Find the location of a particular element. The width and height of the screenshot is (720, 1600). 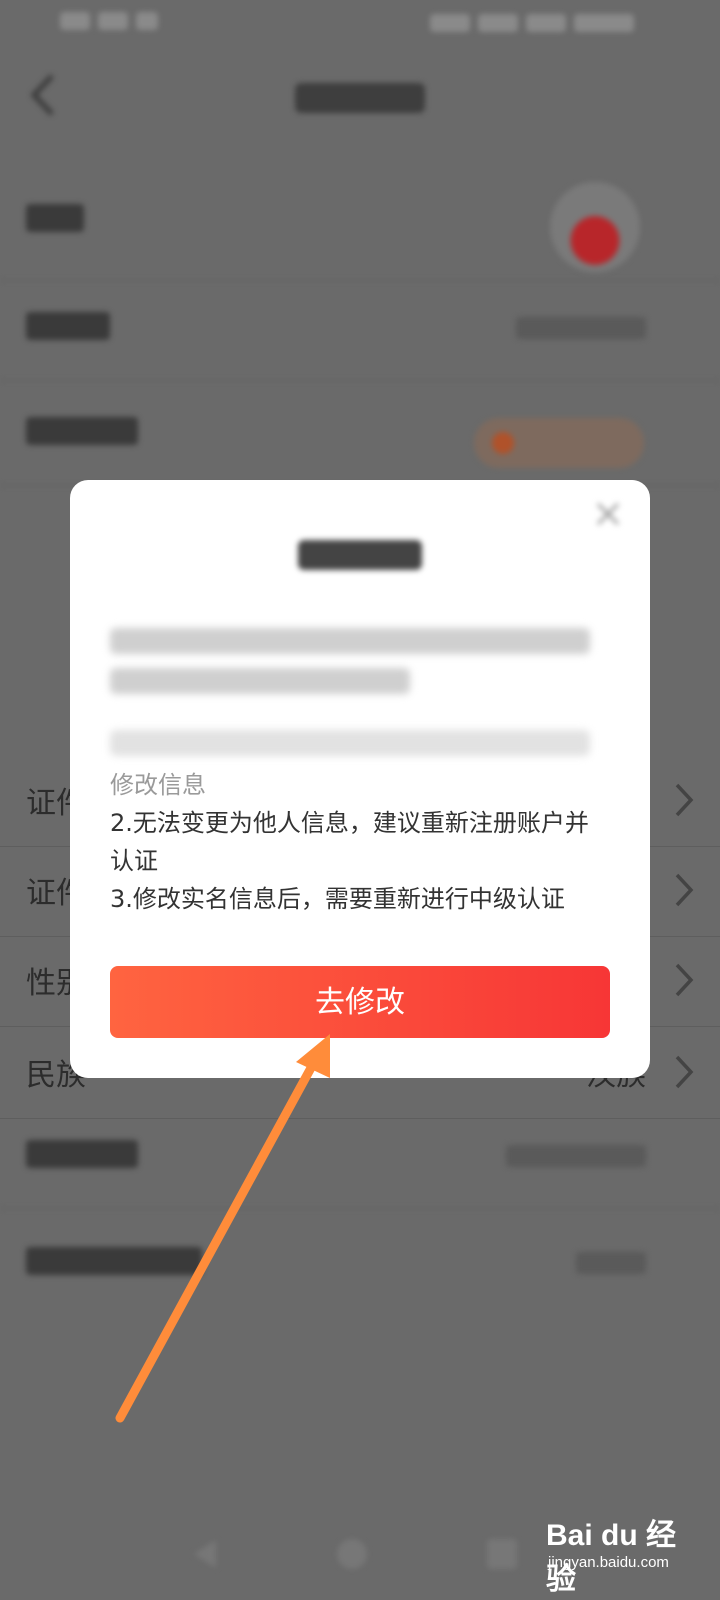

status-icons-left is located at coordinates (115, 23).